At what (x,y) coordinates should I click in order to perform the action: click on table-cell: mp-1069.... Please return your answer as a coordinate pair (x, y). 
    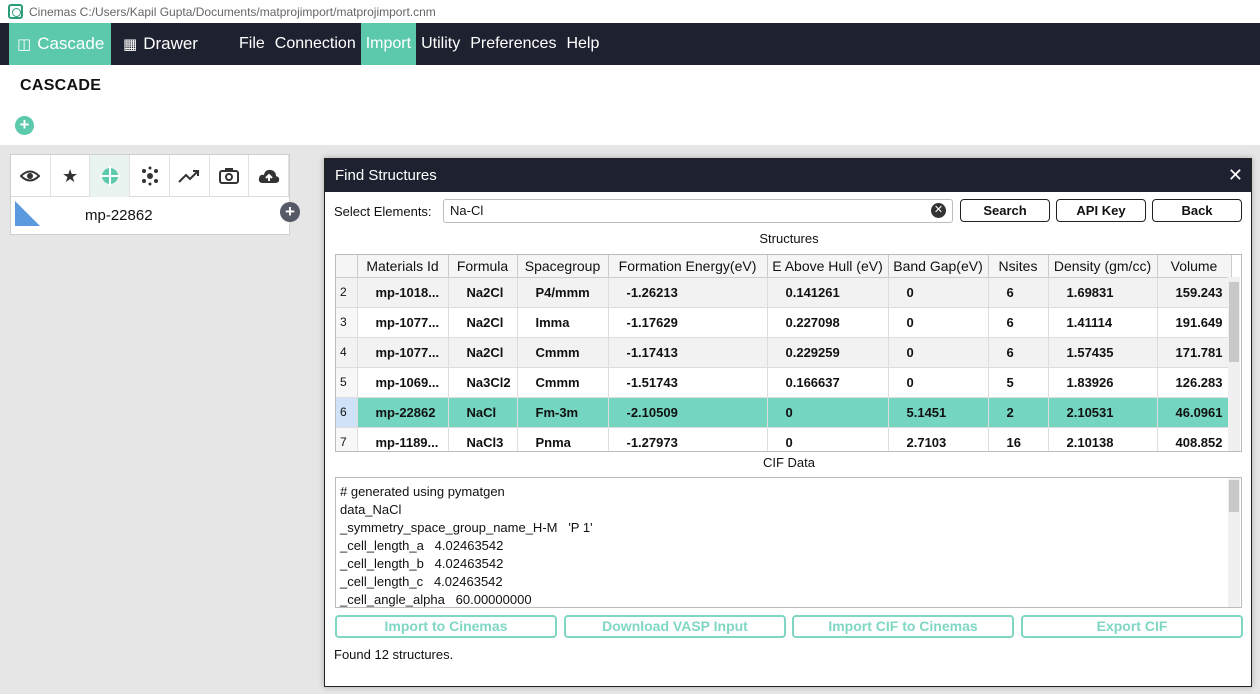
    Looking at the image, I should click on (403, 382).